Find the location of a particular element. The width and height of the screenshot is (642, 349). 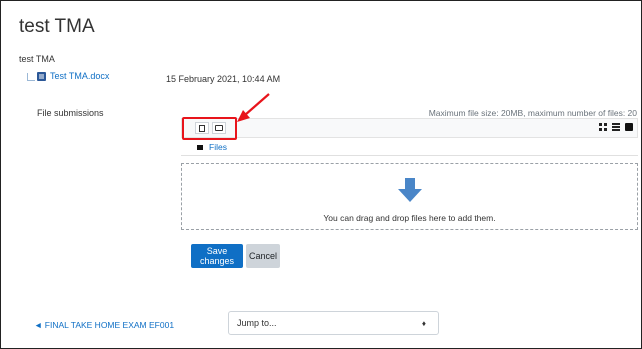

icons-view-icon is located at coordinates (603, 127).